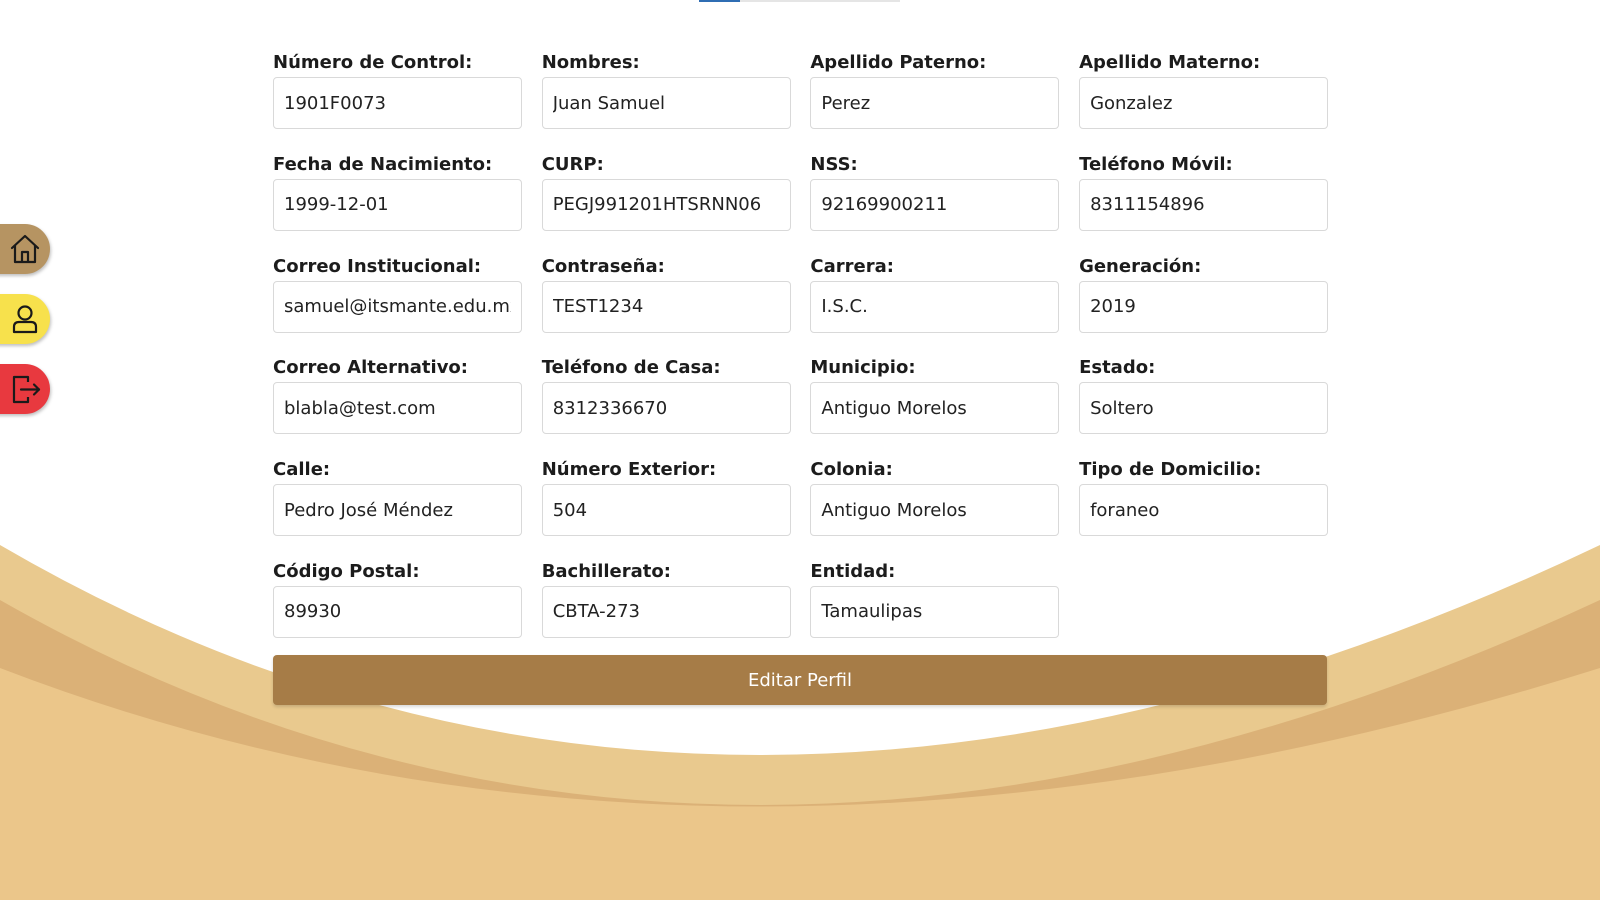 The image size is (1600, 900). What do you see at coordinates (800, 680) in the screenshot?
I see `edit-profile-button: Editar Perfil` at bounding box center [800, 680].